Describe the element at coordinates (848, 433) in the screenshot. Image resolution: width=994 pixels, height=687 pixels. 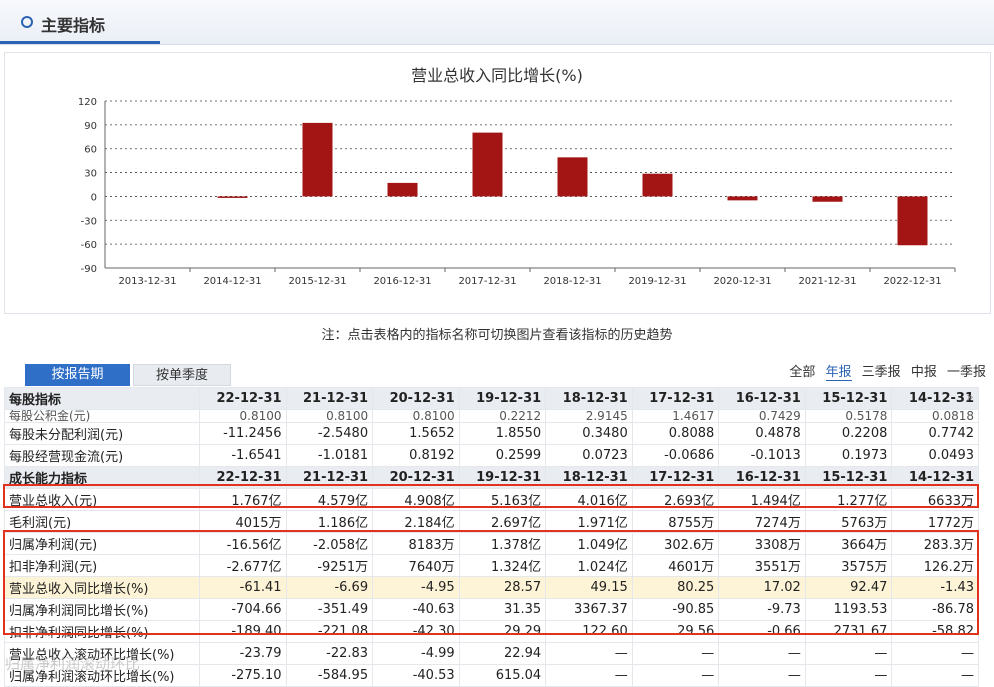
I see `table-cell: 0.2208` at that location.